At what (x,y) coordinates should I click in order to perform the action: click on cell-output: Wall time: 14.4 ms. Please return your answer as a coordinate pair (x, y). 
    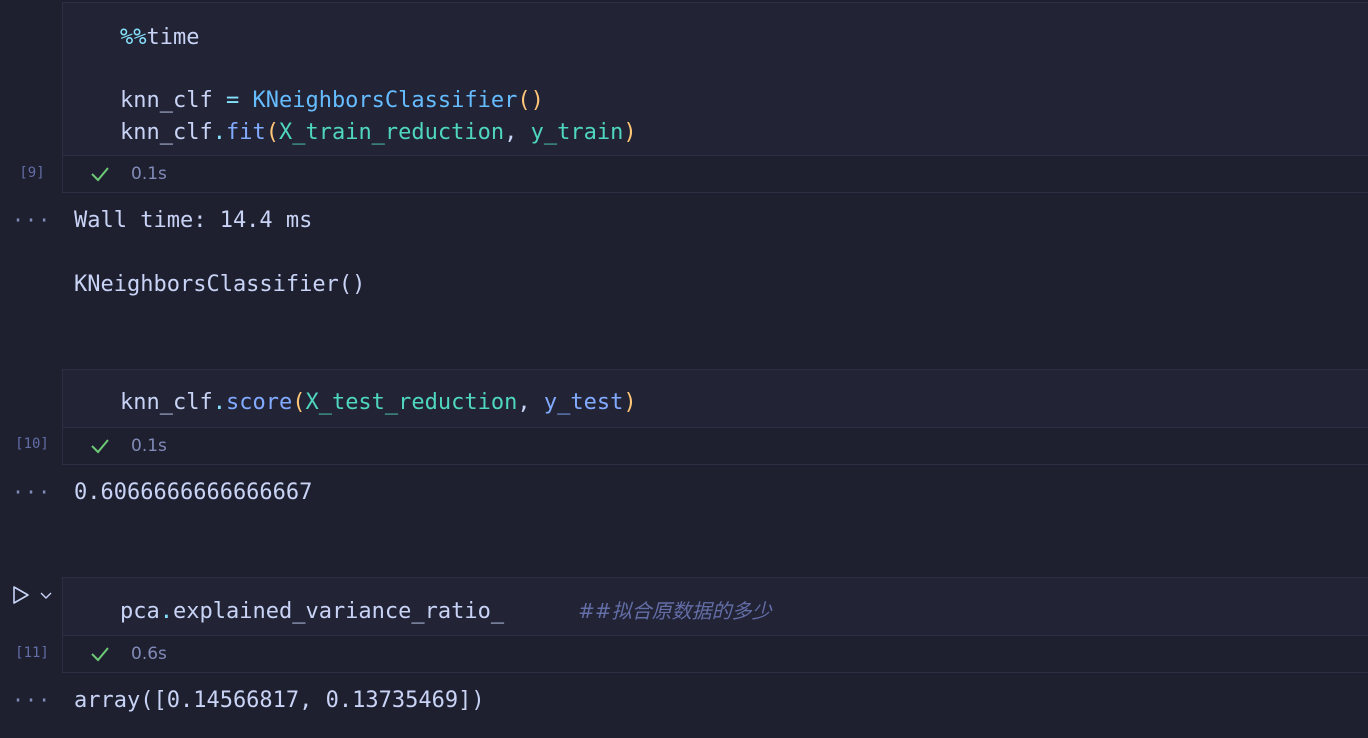
    Looking at the image, I should click on (193, 220).